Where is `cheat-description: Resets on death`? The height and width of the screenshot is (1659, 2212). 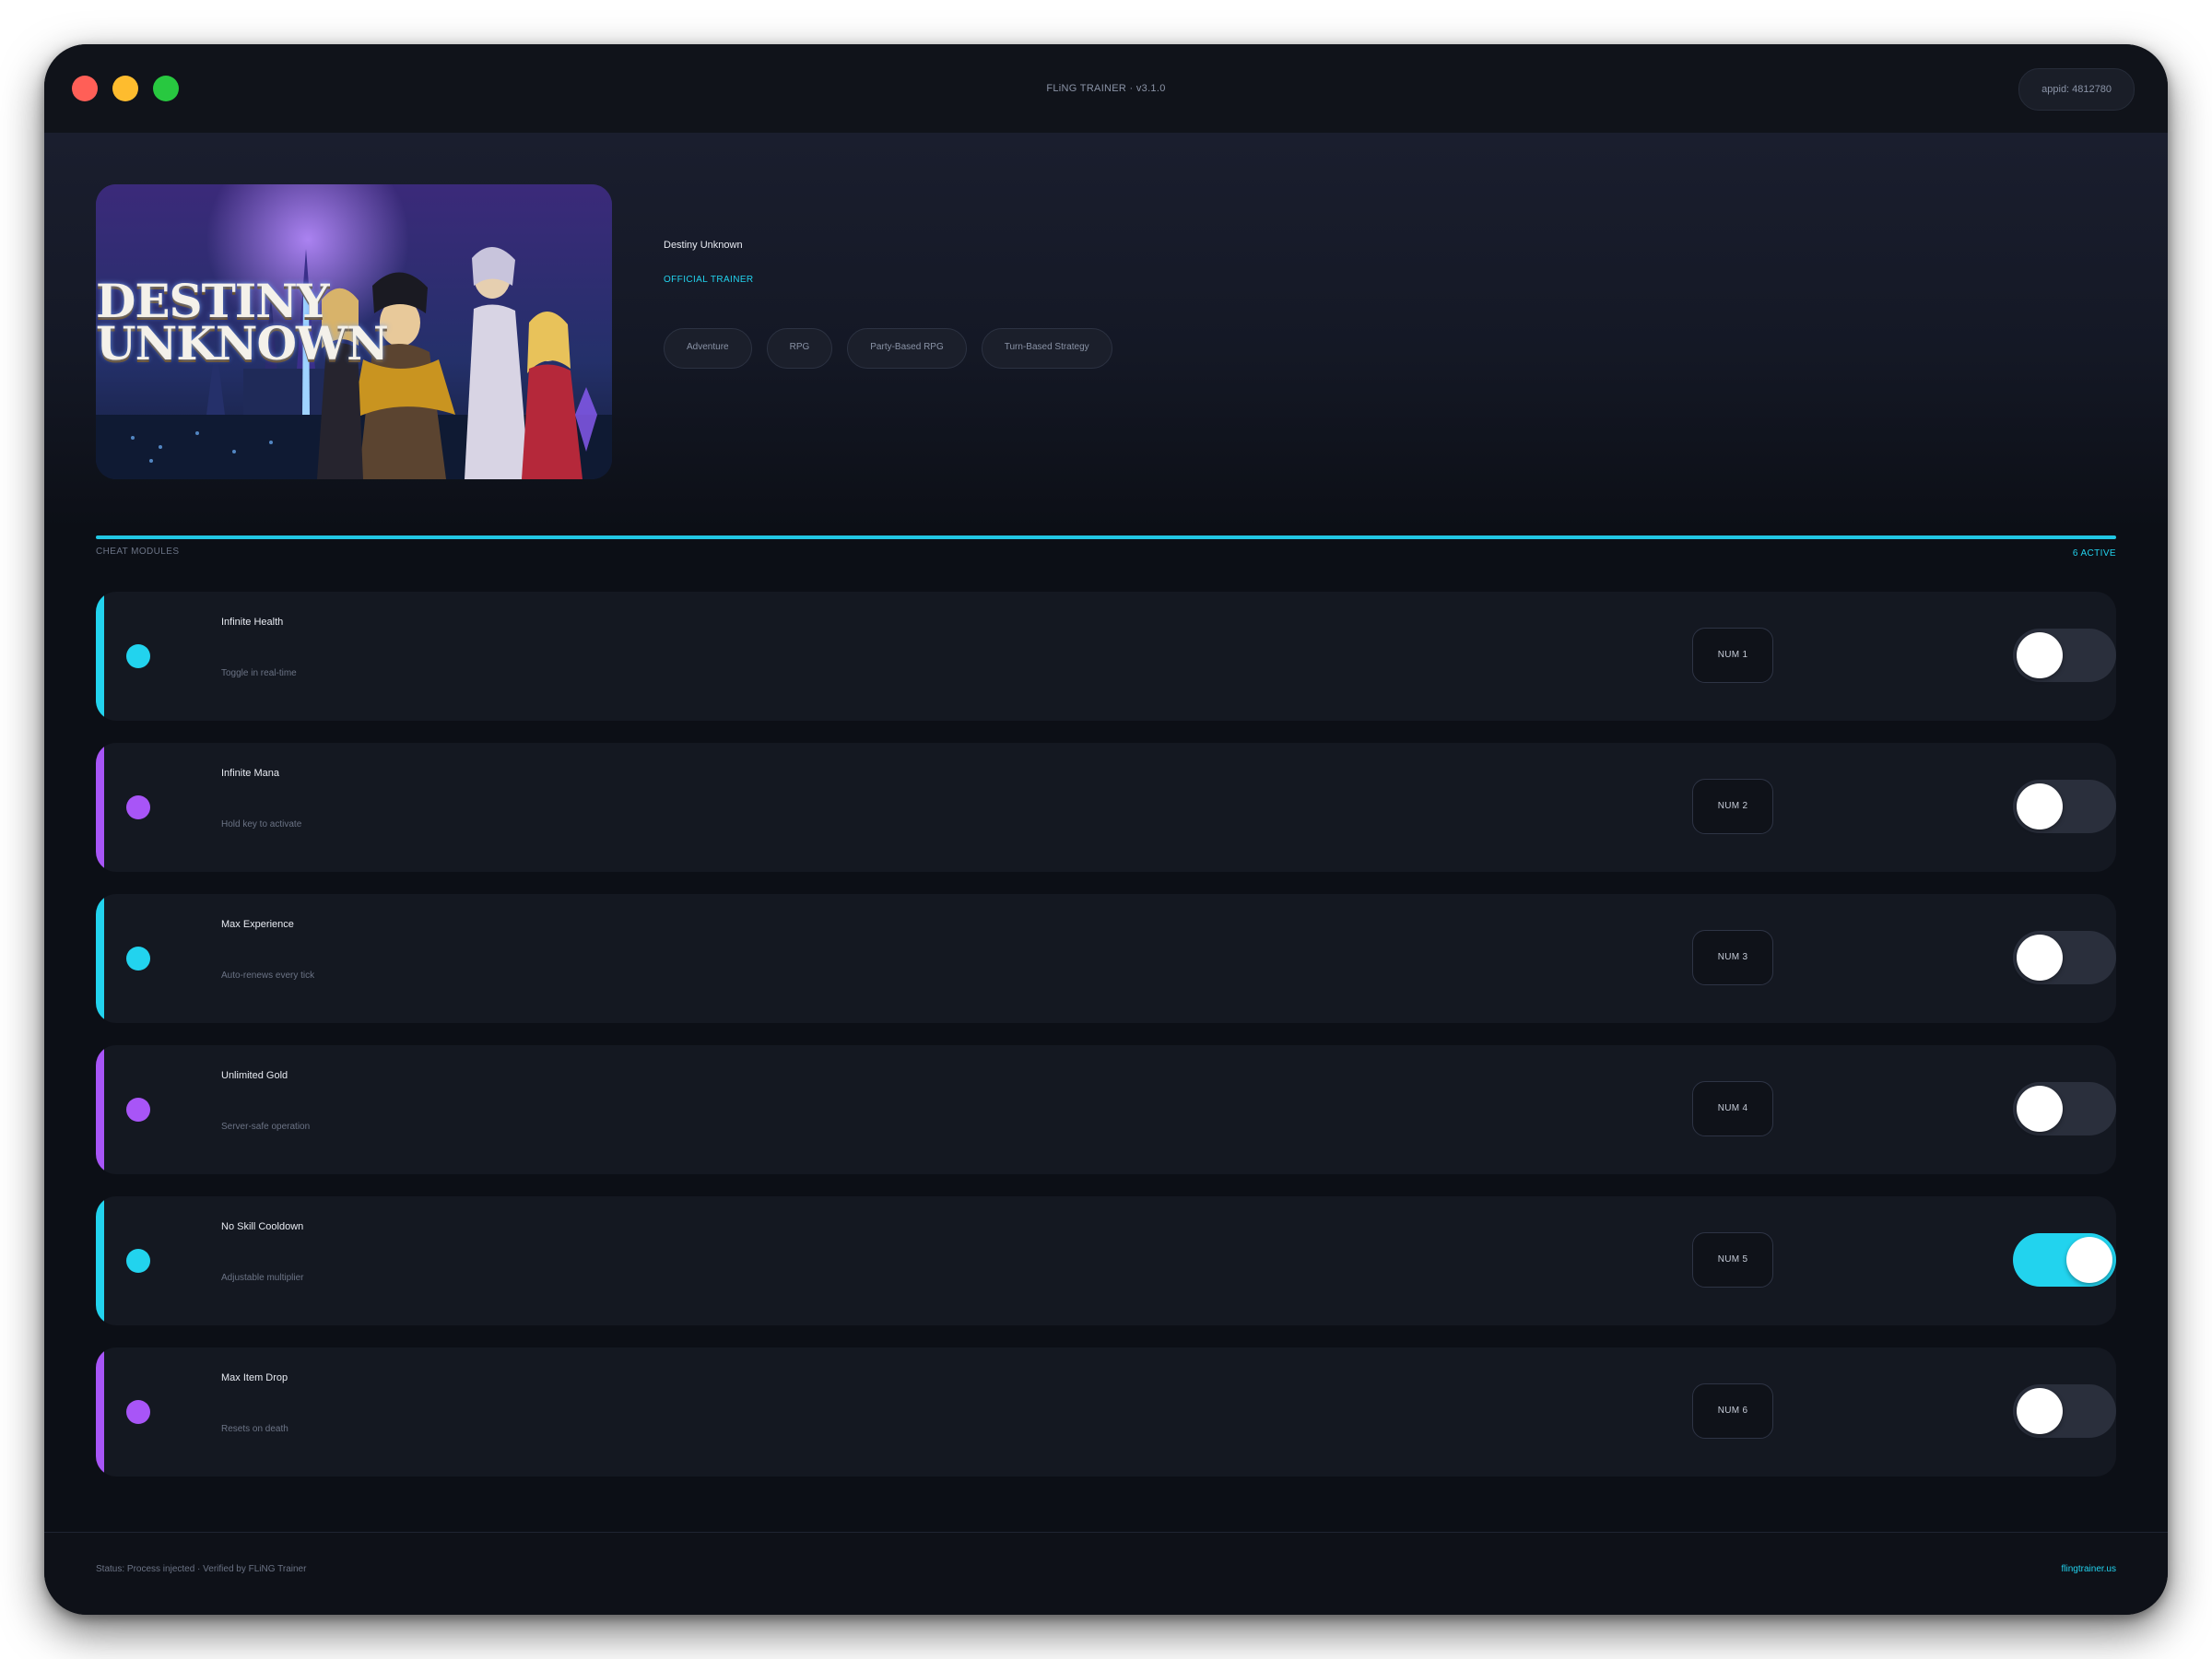
cheat-description: Resets on death is located at coordinates (254, 1429).